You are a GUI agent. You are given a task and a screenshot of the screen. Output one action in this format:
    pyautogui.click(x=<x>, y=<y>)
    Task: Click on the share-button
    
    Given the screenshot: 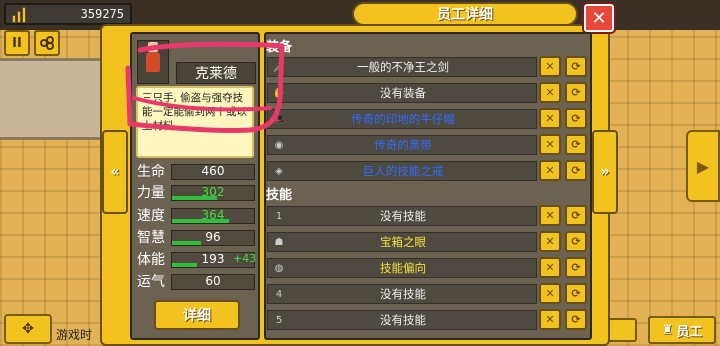 What is the action you would take?
    pyautogui.click(x=47, y=43)
    